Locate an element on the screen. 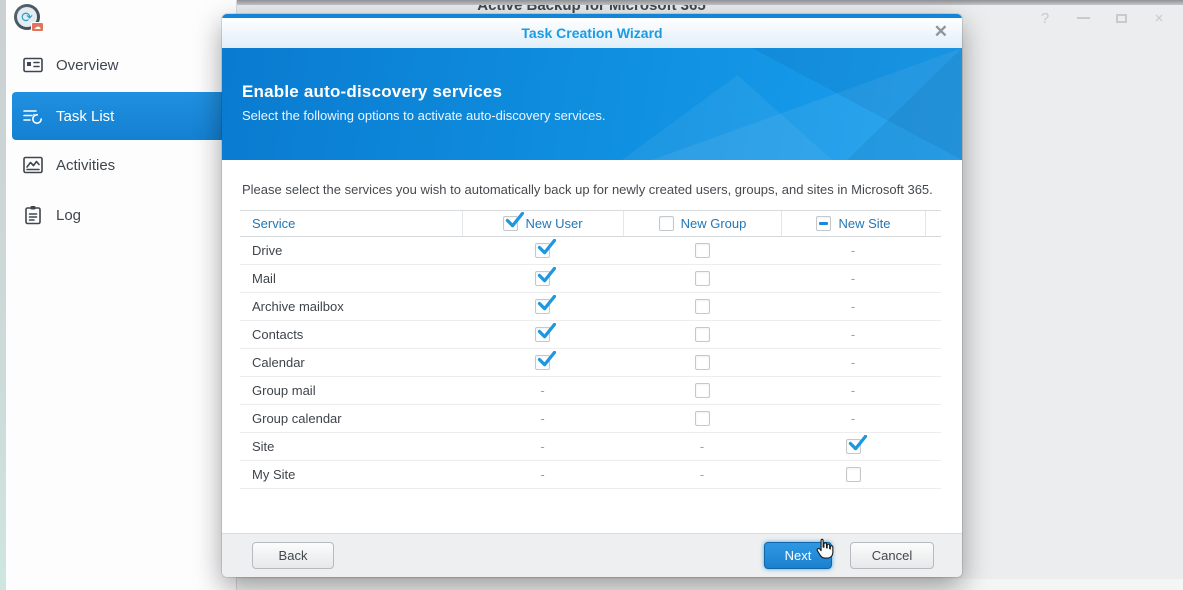  service-cell: Contacts is located at coordinates (278, 334).